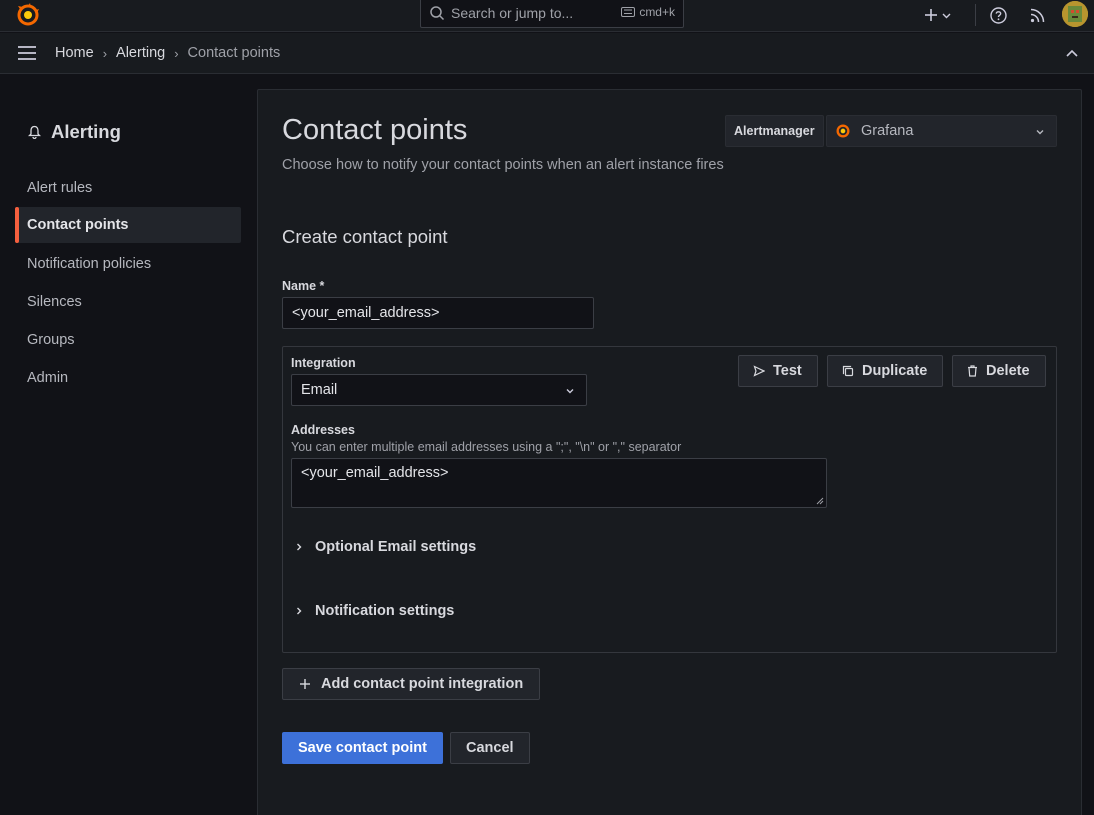 The height and width of the screenshot is (815, 1094). I want to click on sidebar-item-alert-rules: Alert rules, so click(128, 188).